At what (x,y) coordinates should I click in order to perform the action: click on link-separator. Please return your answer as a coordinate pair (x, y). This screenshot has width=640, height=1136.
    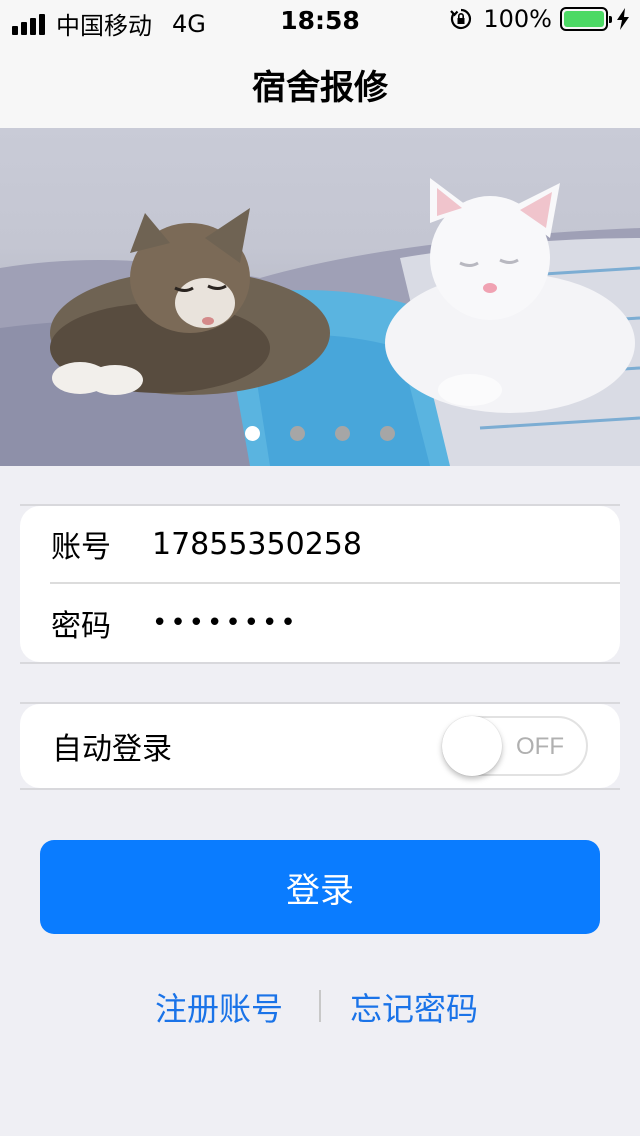
    Looking at the image, I should click on (320, 1006).